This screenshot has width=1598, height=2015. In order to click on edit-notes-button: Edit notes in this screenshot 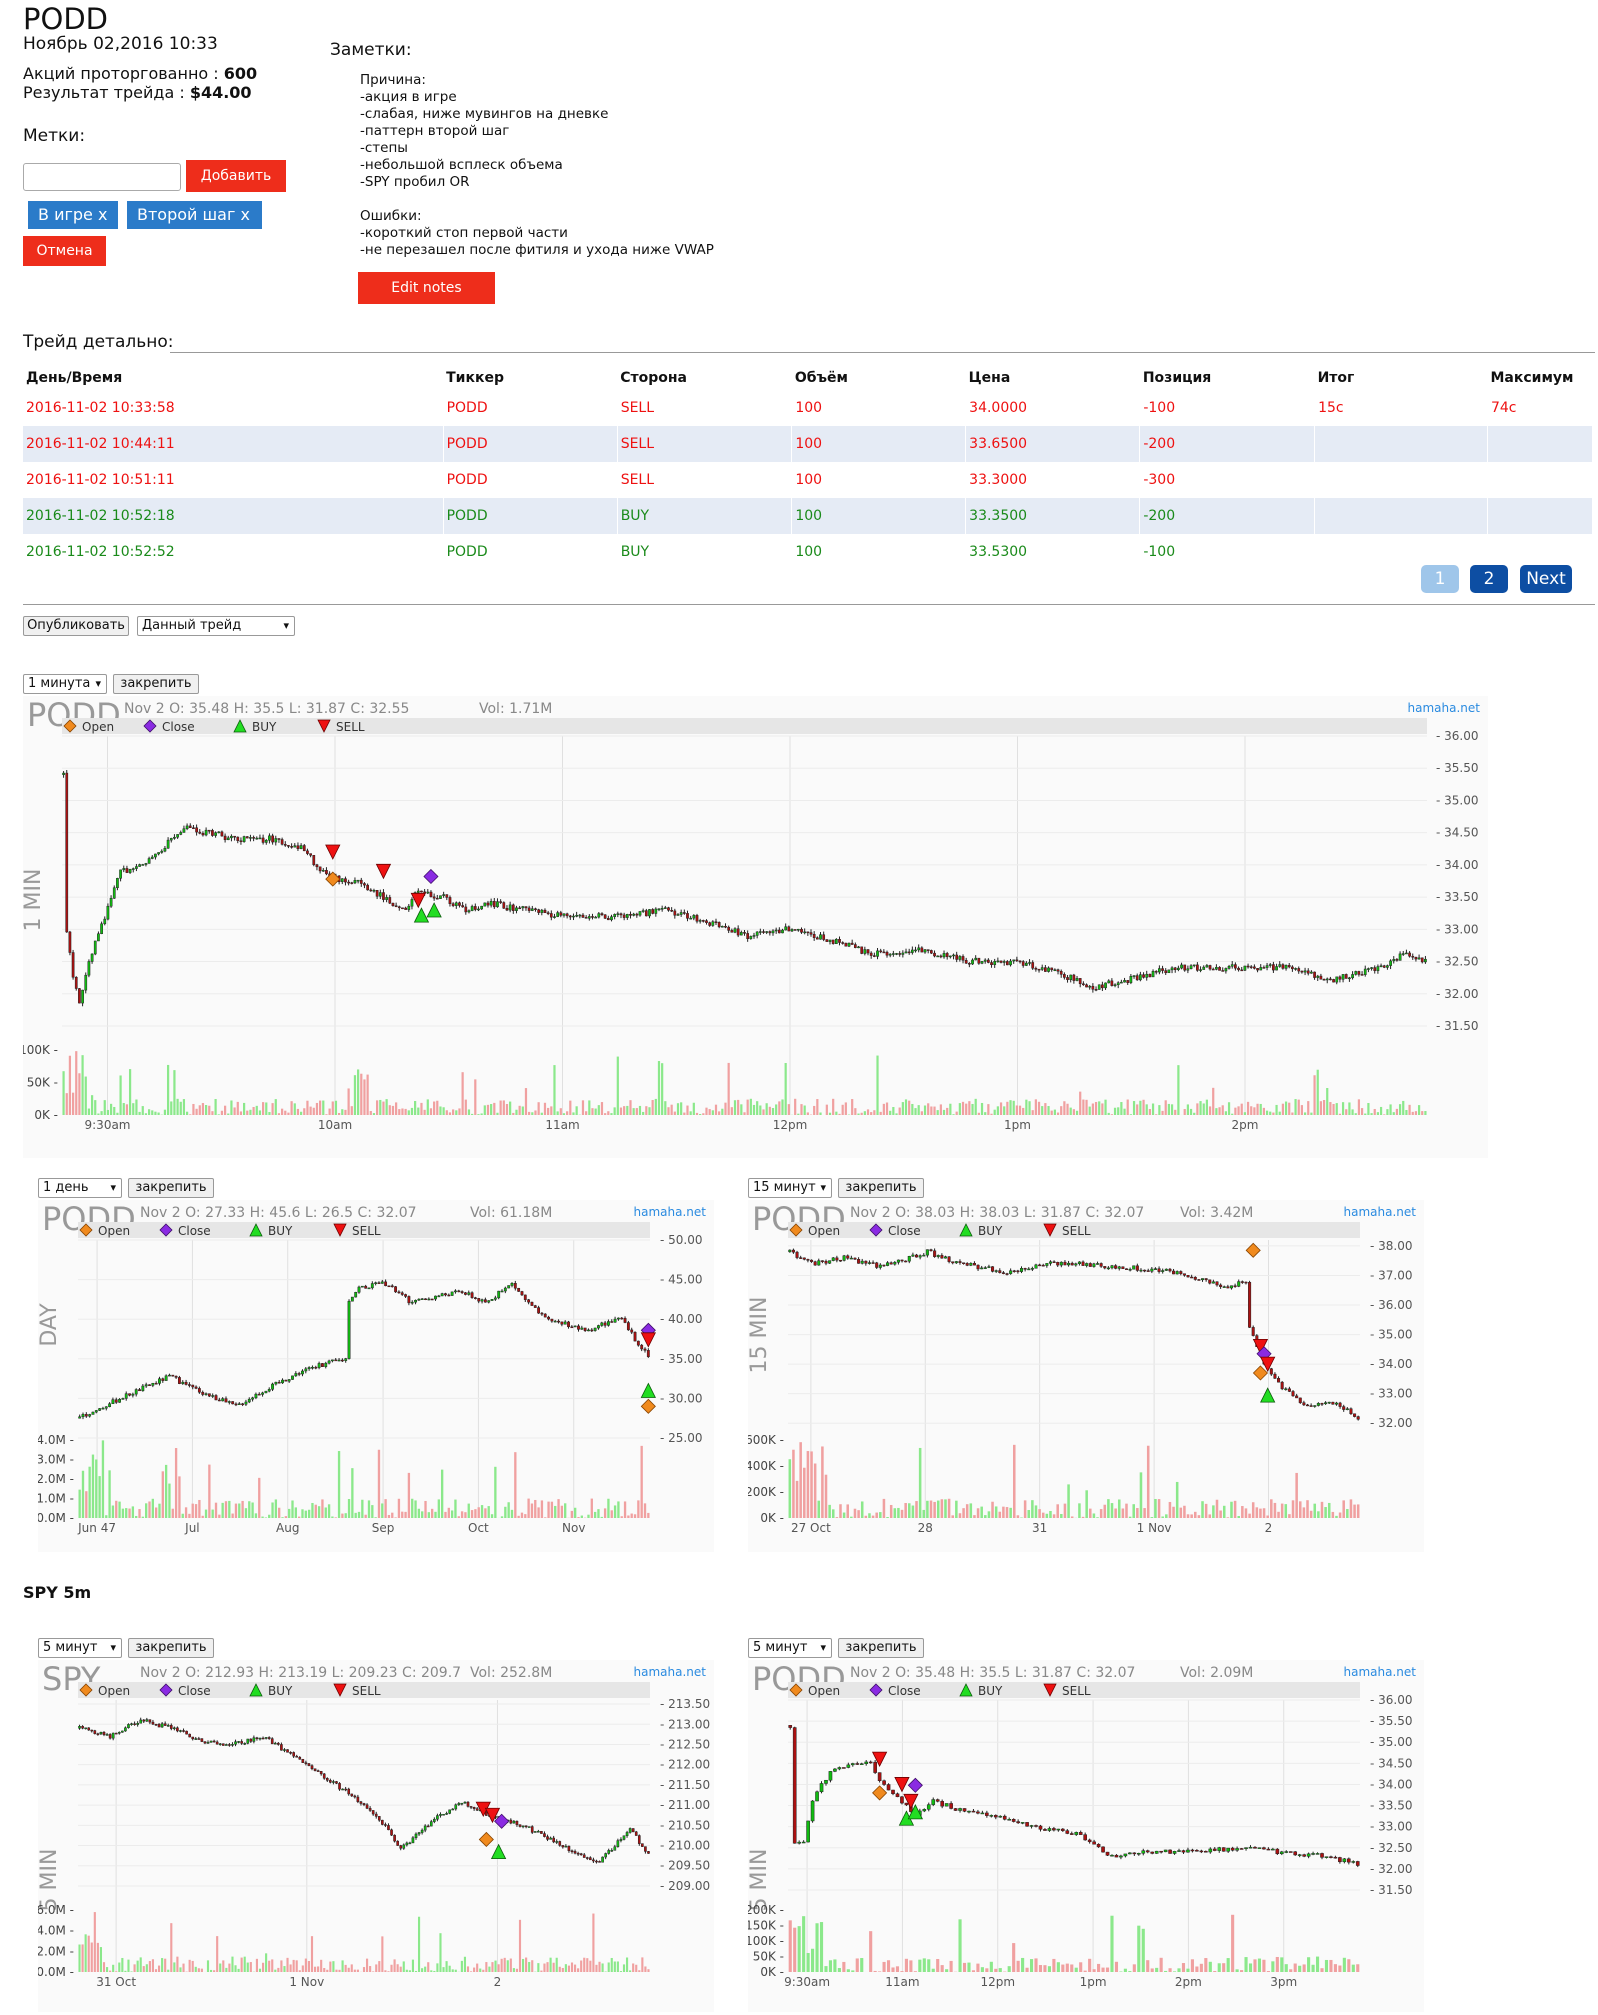, I will do `click(426, 288)`.